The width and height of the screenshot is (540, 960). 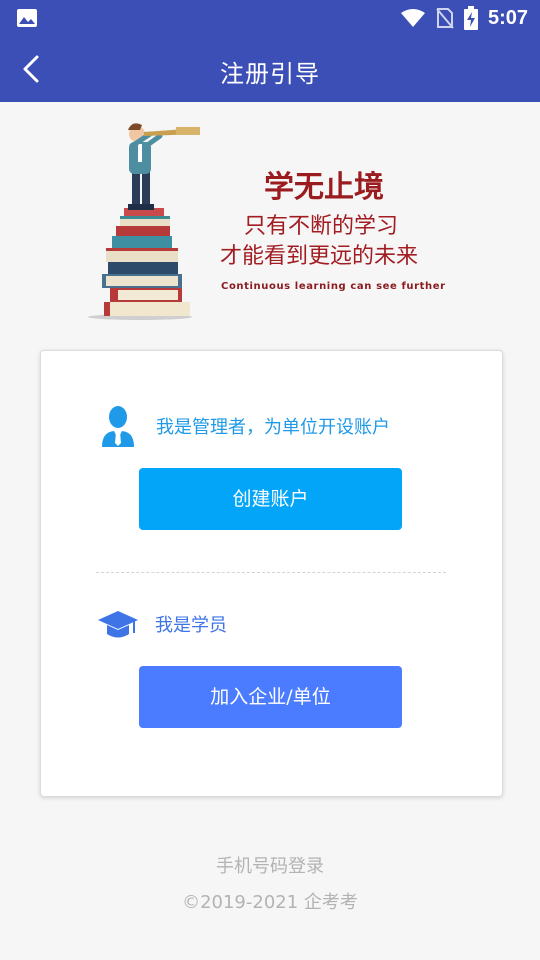 I want to click on status-bar: 5:07, so click(x=270, y=18).